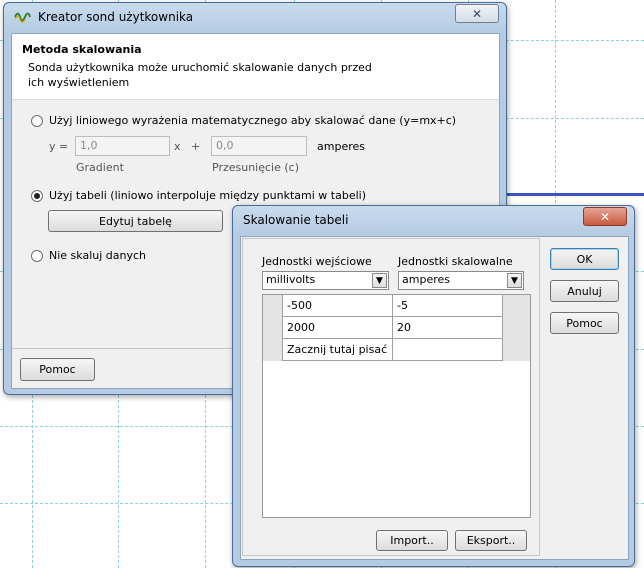 Image resolution: width=644 pixels, height=568 pixels. What do you see at coordinates (338, 350) in the screenshot?
I see `table-cell-input-placeholder: Zacznij tutaj pisać` at bounding box center [338, 350].